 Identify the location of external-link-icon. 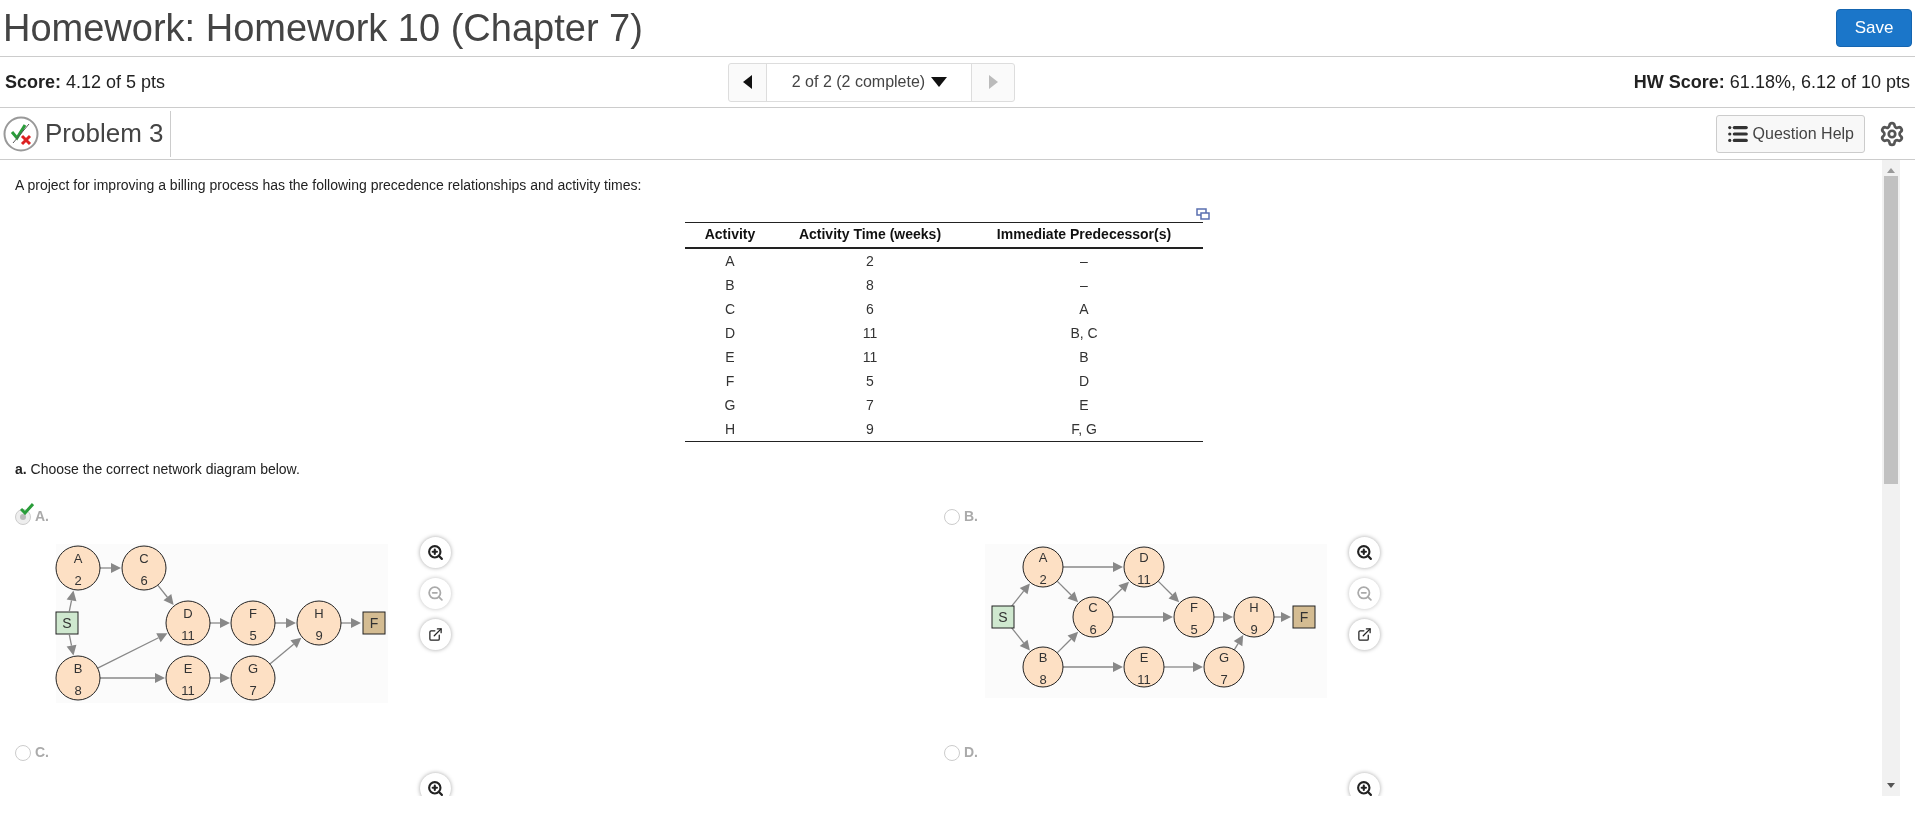
(435, 634).